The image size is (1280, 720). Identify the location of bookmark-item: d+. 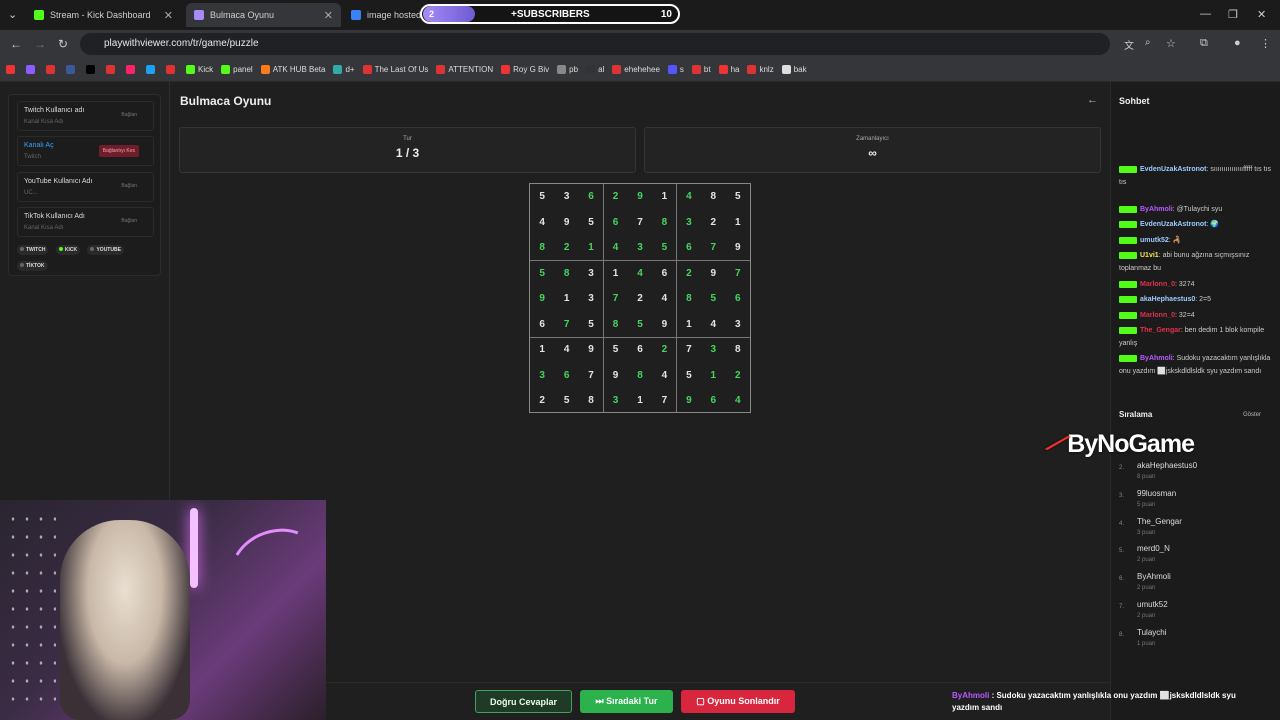
(344, 69).